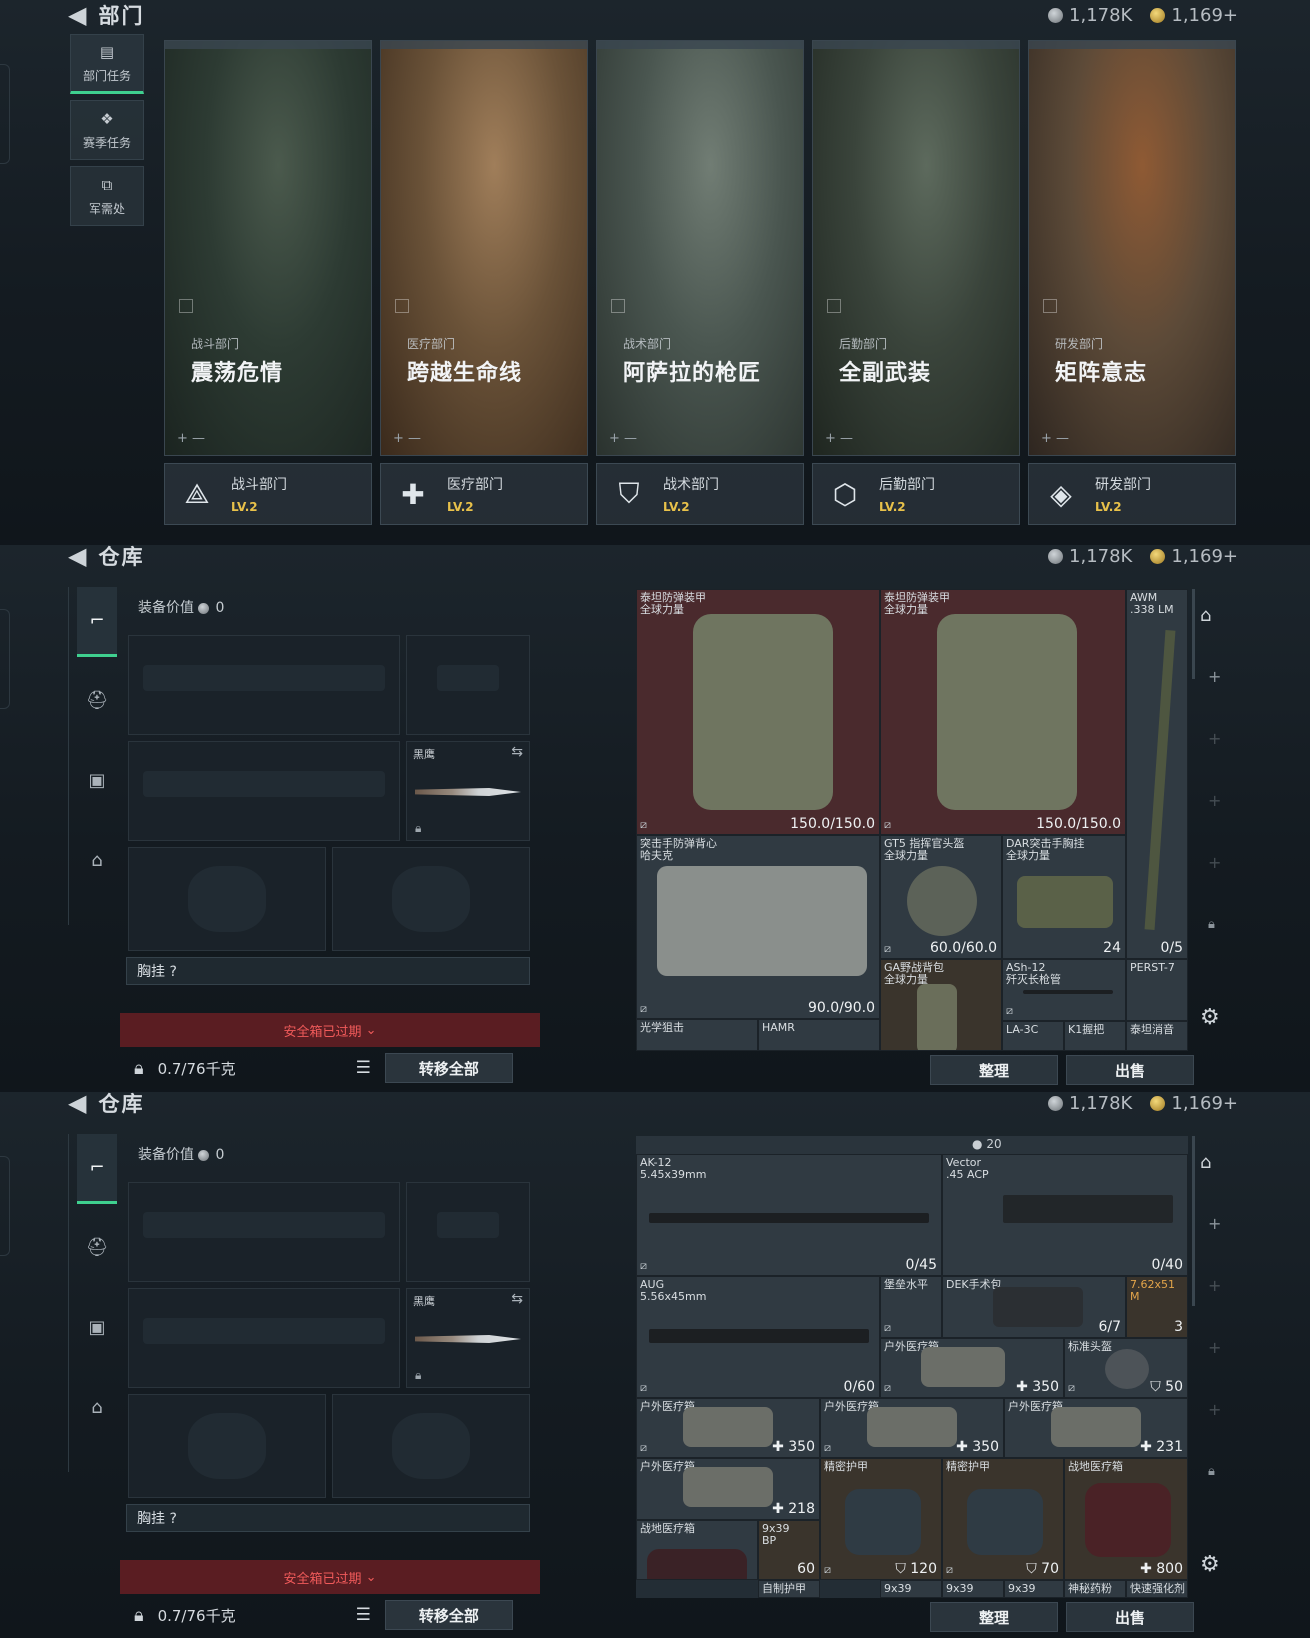 This screenshot has height=1638, width=1310. Describe the element at coordinates (789, 1215) in the screenshot. I see `stash-item: AK-12 5.45x39mm ⧄ 0/45` at that location.